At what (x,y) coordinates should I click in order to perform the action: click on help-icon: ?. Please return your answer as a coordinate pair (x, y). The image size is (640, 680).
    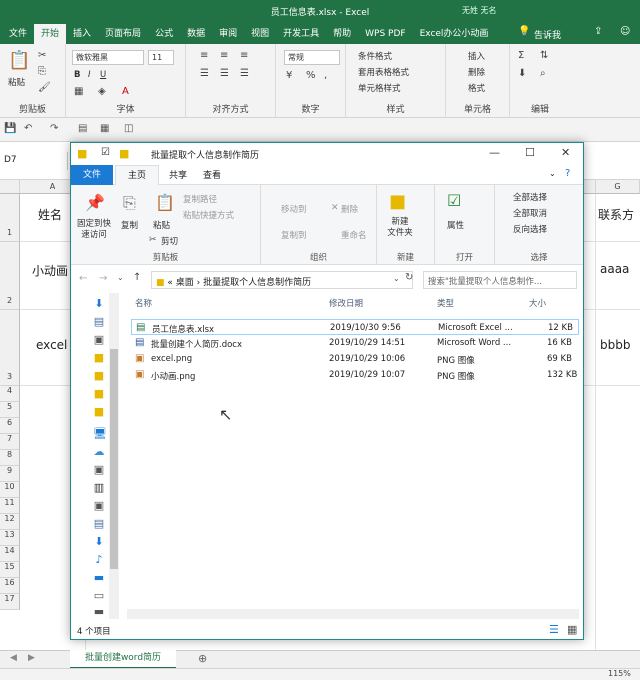
    Looking at the image, I should click on (567, 173).